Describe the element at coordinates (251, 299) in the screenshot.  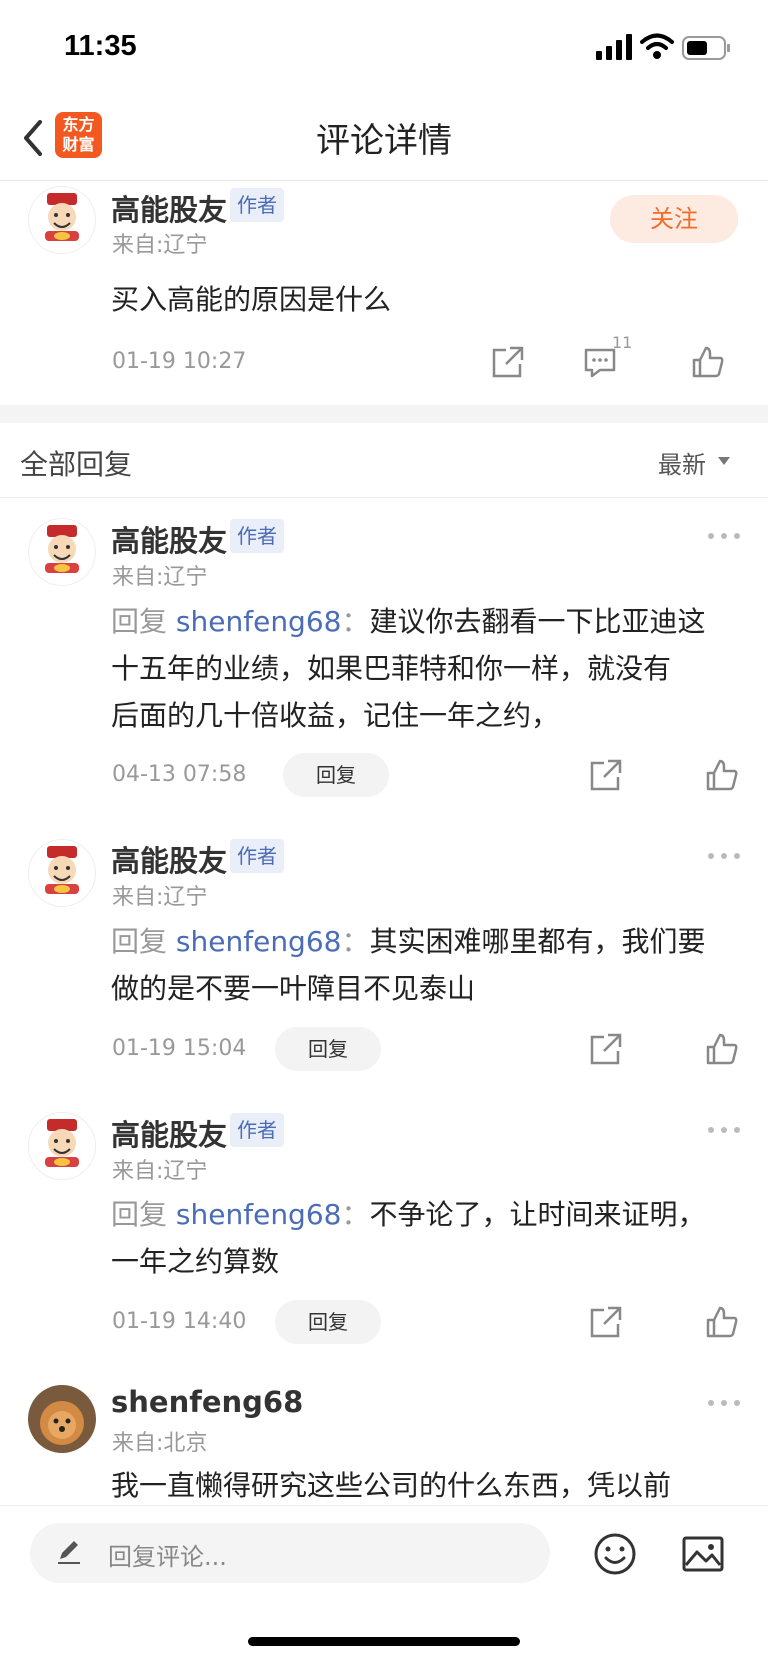
I see `comment-text: 买入高能的原因是什么` at that location.